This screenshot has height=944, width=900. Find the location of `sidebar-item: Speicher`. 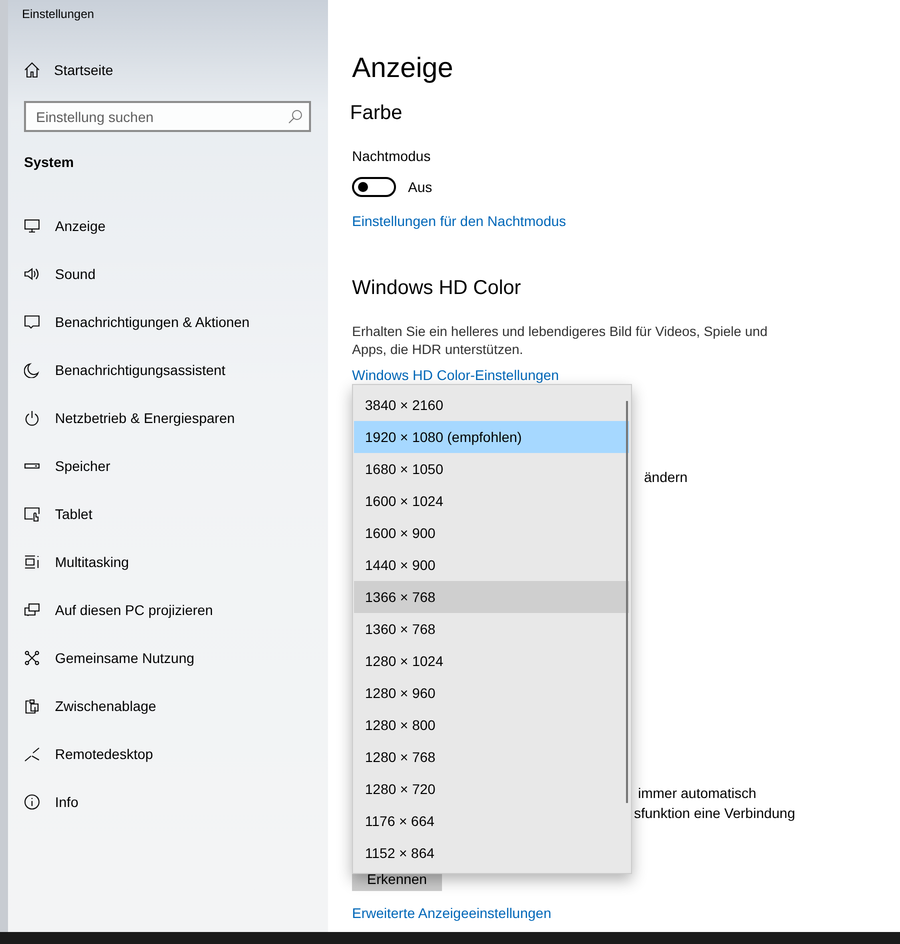

sidebar-item: Speicher is located at coordinates (59, 466).